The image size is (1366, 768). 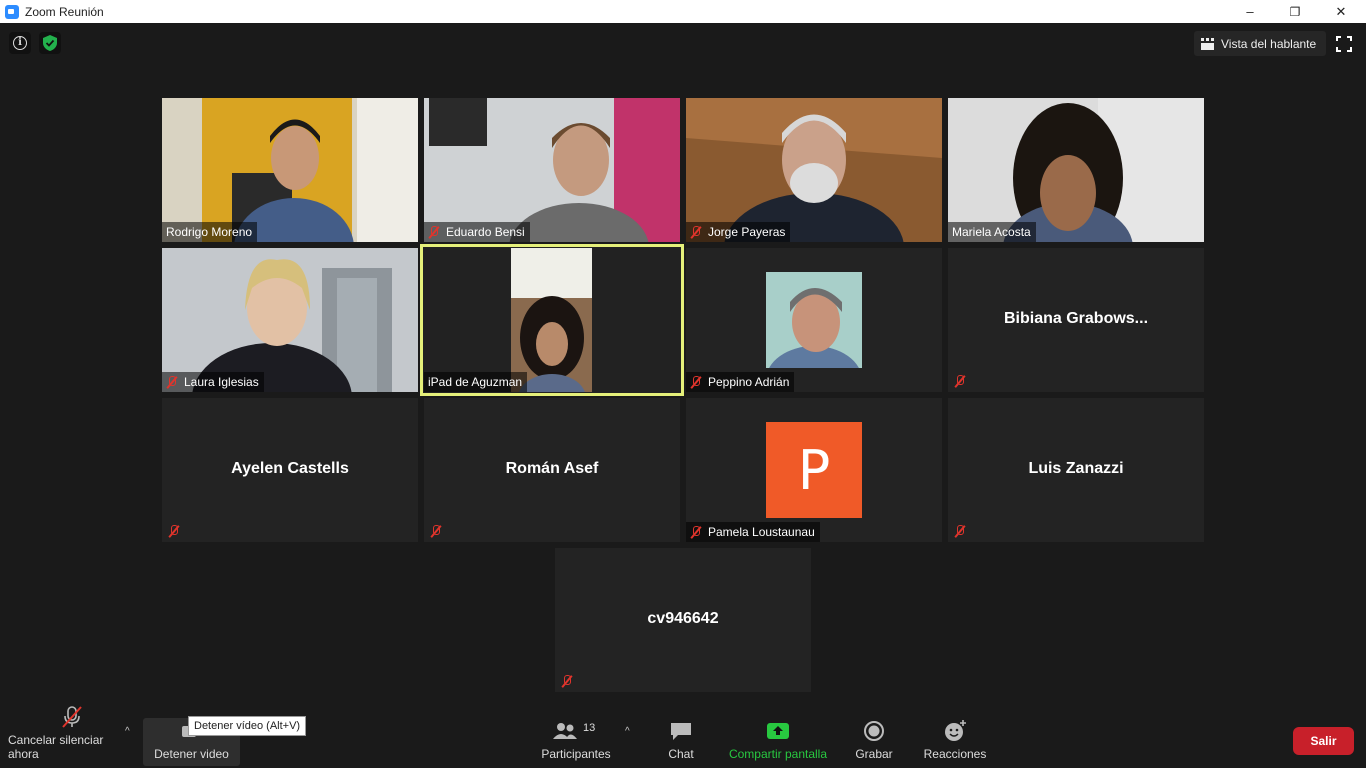 What do you see at coordinates (127, 731) in the screenshot?
I see `audio-options-caret: ^` at bounding box center [127, 731].